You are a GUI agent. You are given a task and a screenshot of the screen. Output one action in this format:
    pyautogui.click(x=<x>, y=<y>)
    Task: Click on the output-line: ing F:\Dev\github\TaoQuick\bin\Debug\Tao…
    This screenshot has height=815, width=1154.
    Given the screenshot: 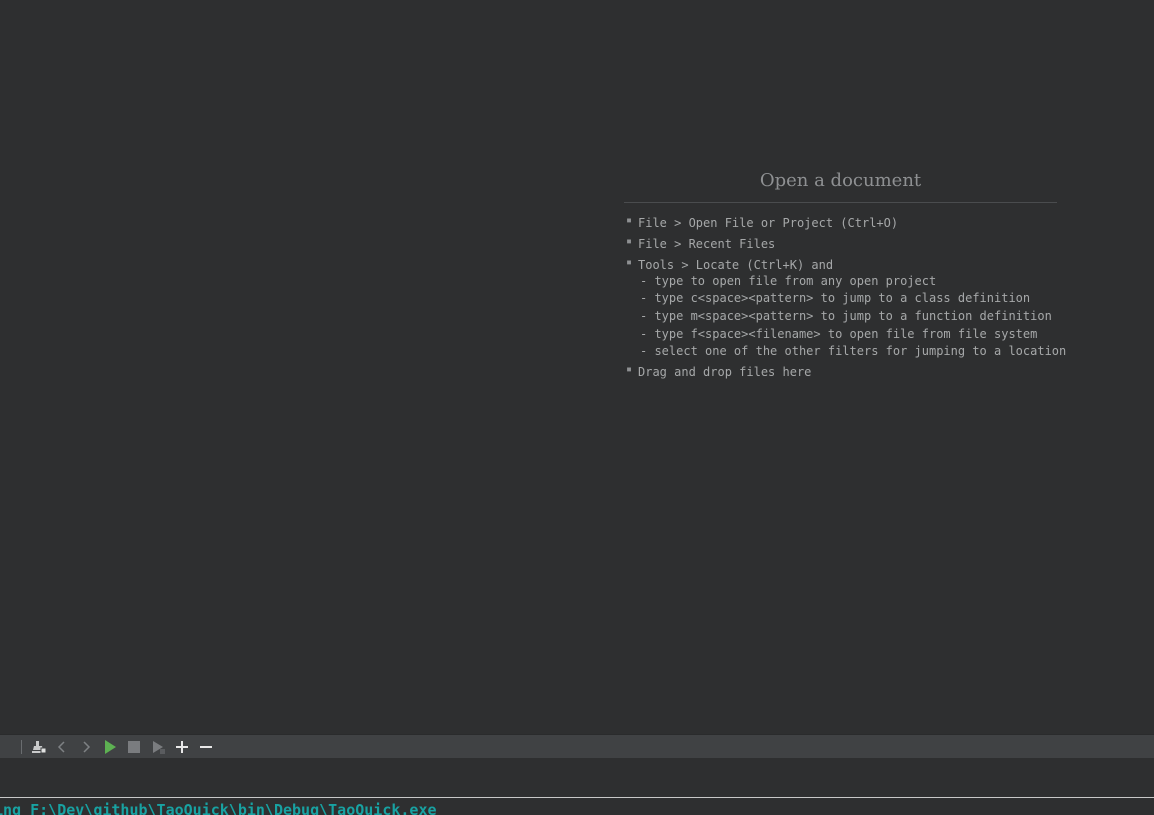 What is the action you would take?
    pyautogui.click(x=577, y=806)
    